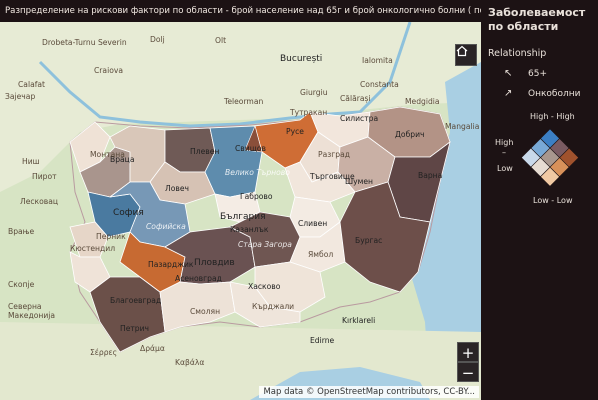  I want to click on arrow-up-right-icon: ↗, so click(508, 93).